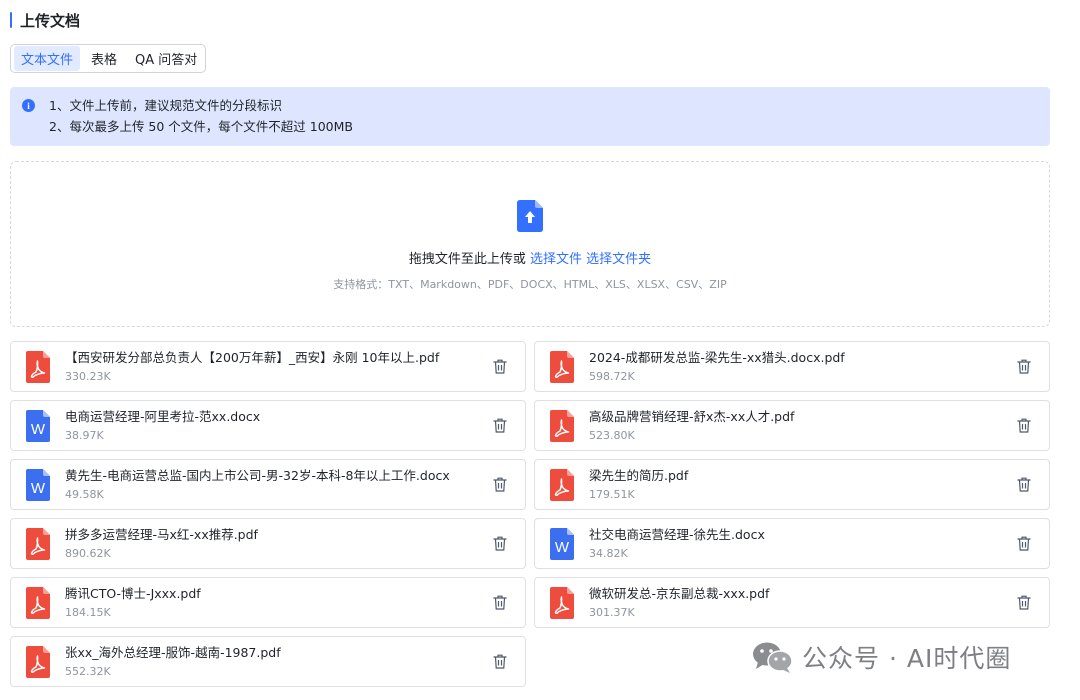 Image resolution: width=1080 pixels, height=700 pixels. What do you see at coordinates (274, 426) in the screenshot?
I see `file-info: 电商运营经理-阿里考拉-范xx.docx 38.97K` at bounding box center [274, 426].